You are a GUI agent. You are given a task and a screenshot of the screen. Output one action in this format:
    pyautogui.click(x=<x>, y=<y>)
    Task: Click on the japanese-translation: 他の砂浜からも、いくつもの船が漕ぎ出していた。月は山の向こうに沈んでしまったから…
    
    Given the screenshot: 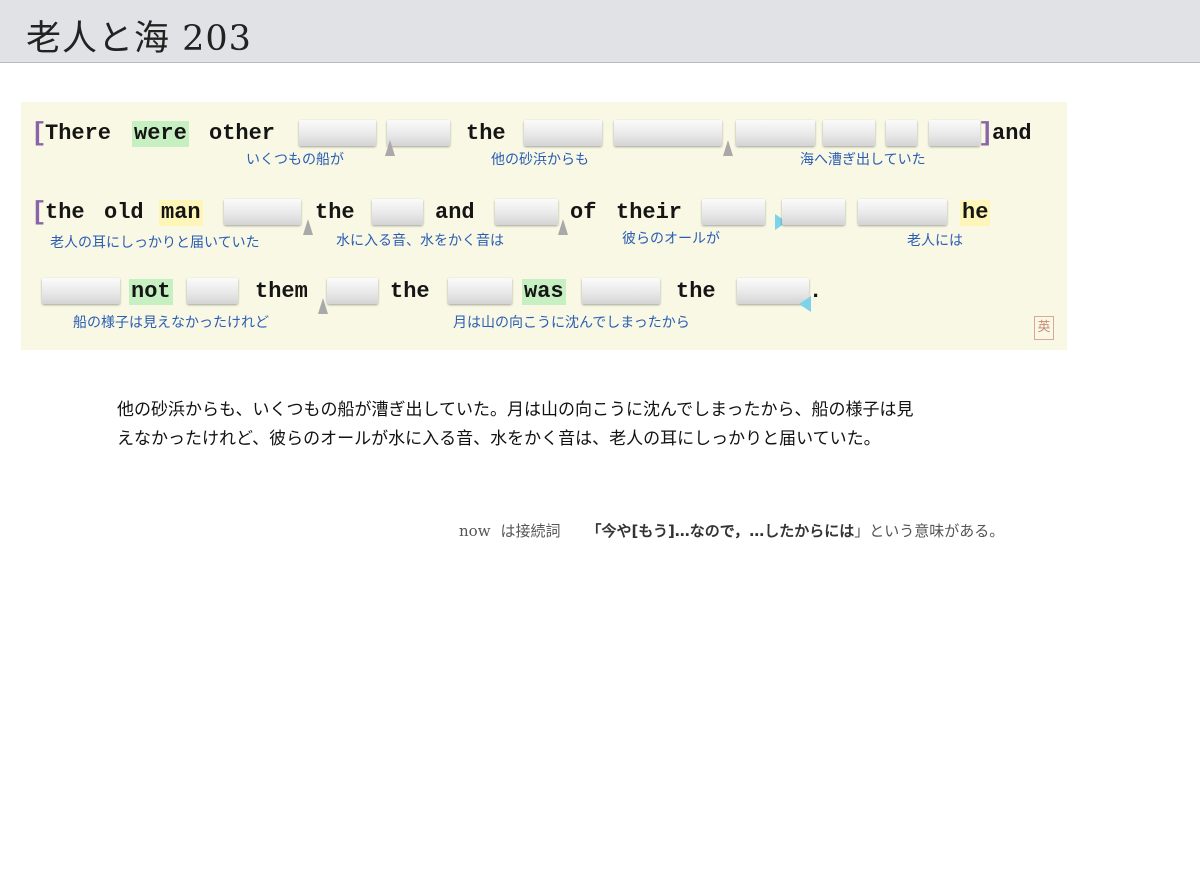 What is the action you would take?
    pyautogui.click(x=597, y=425)
    